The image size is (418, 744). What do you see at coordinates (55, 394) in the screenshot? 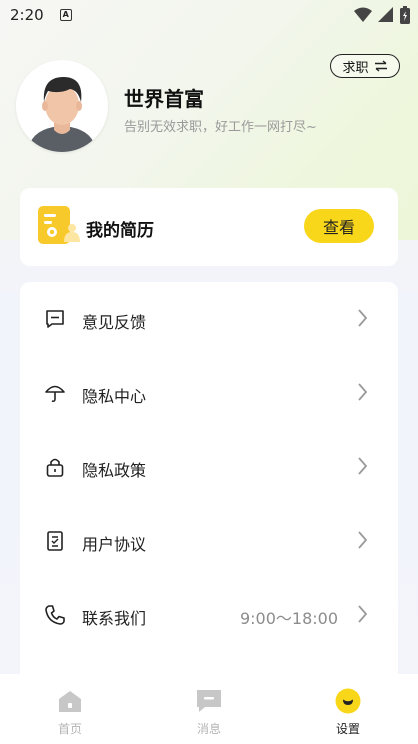
I see `umbrella-icon` at bounding box center [55, 394].